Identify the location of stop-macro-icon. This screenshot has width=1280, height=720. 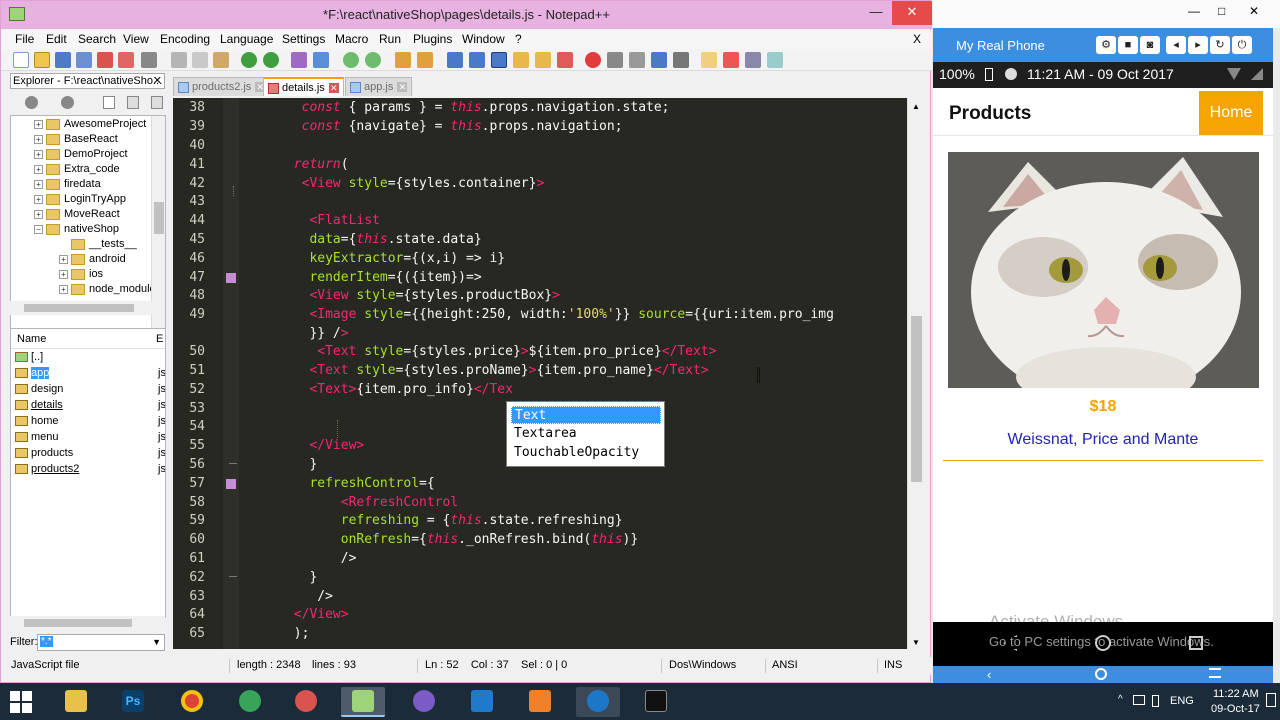
(615, 60).